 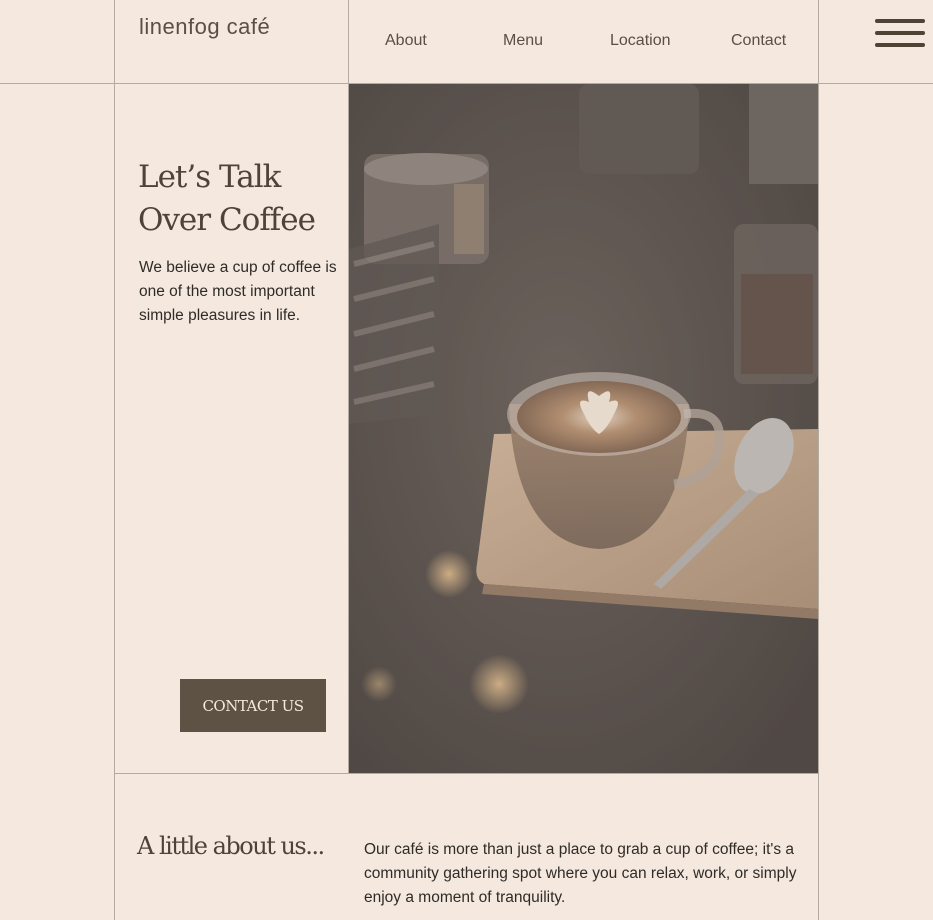 I want to click on nav-link-contact: Contact, so click(x=758, y=41).